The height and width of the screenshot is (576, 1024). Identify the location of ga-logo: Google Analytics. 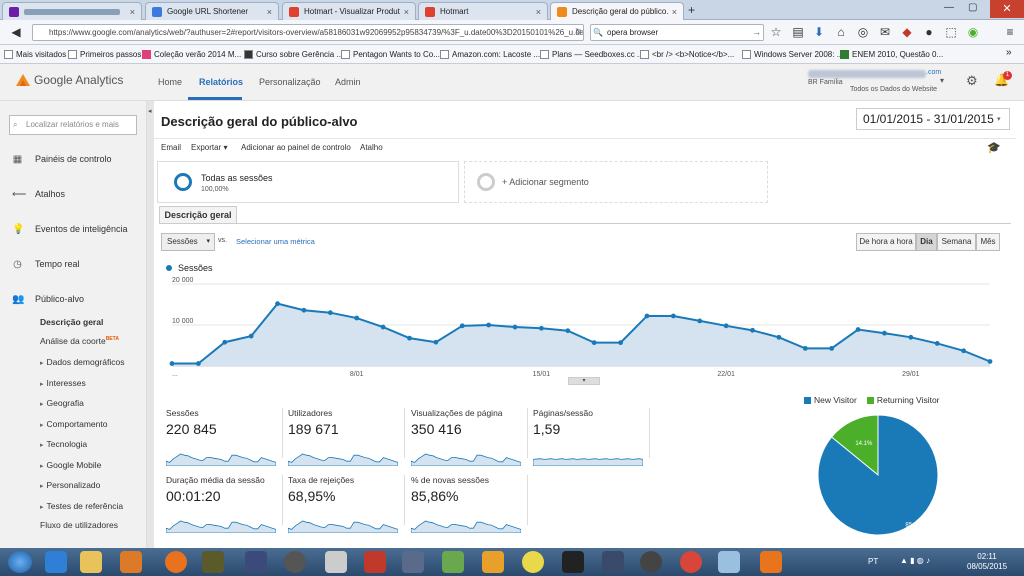
(69, 80).